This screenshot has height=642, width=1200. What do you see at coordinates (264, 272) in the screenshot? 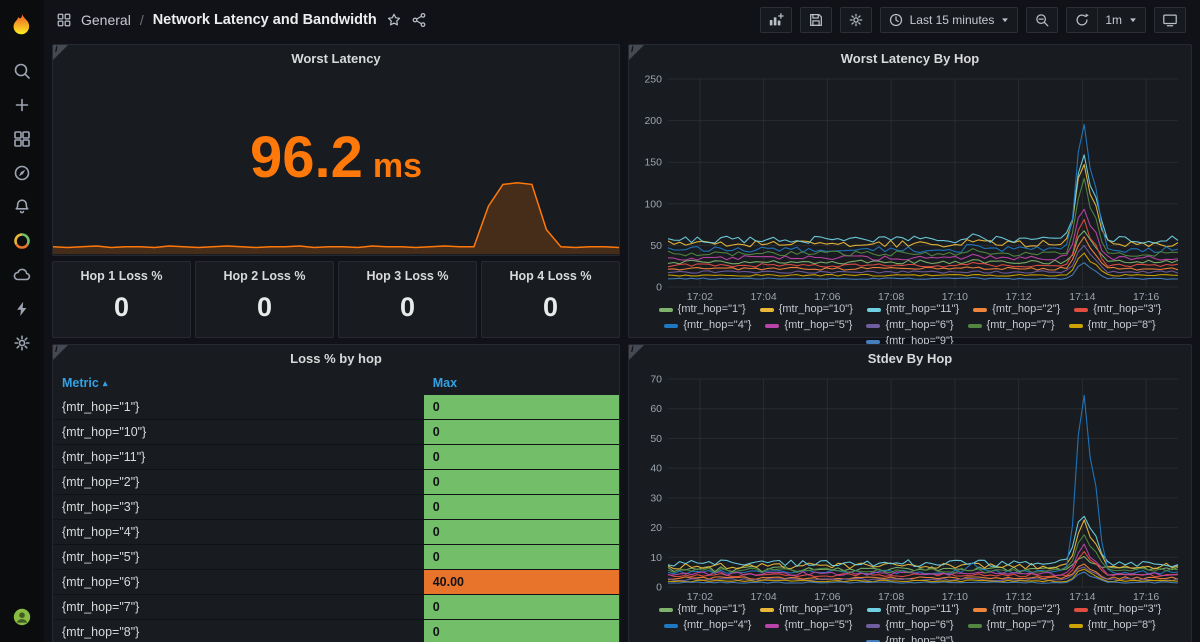
I see `panel-title: Hop 2 Loss %` at bounding box center [264, 272].